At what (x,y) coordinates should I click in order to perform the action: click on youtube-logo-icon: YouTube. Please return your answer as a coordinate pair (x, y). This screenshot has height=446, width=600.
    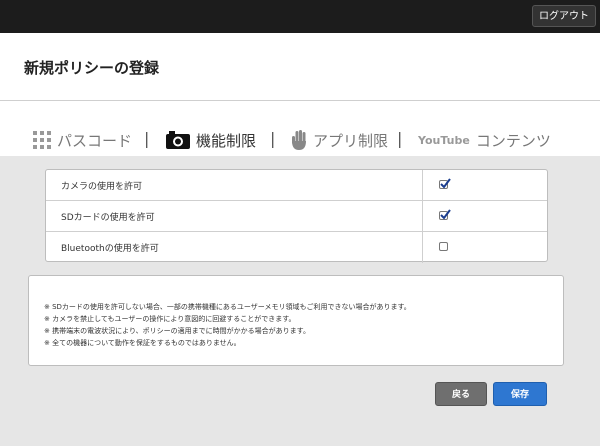
    Looking at the image, I should click on (444, 140).